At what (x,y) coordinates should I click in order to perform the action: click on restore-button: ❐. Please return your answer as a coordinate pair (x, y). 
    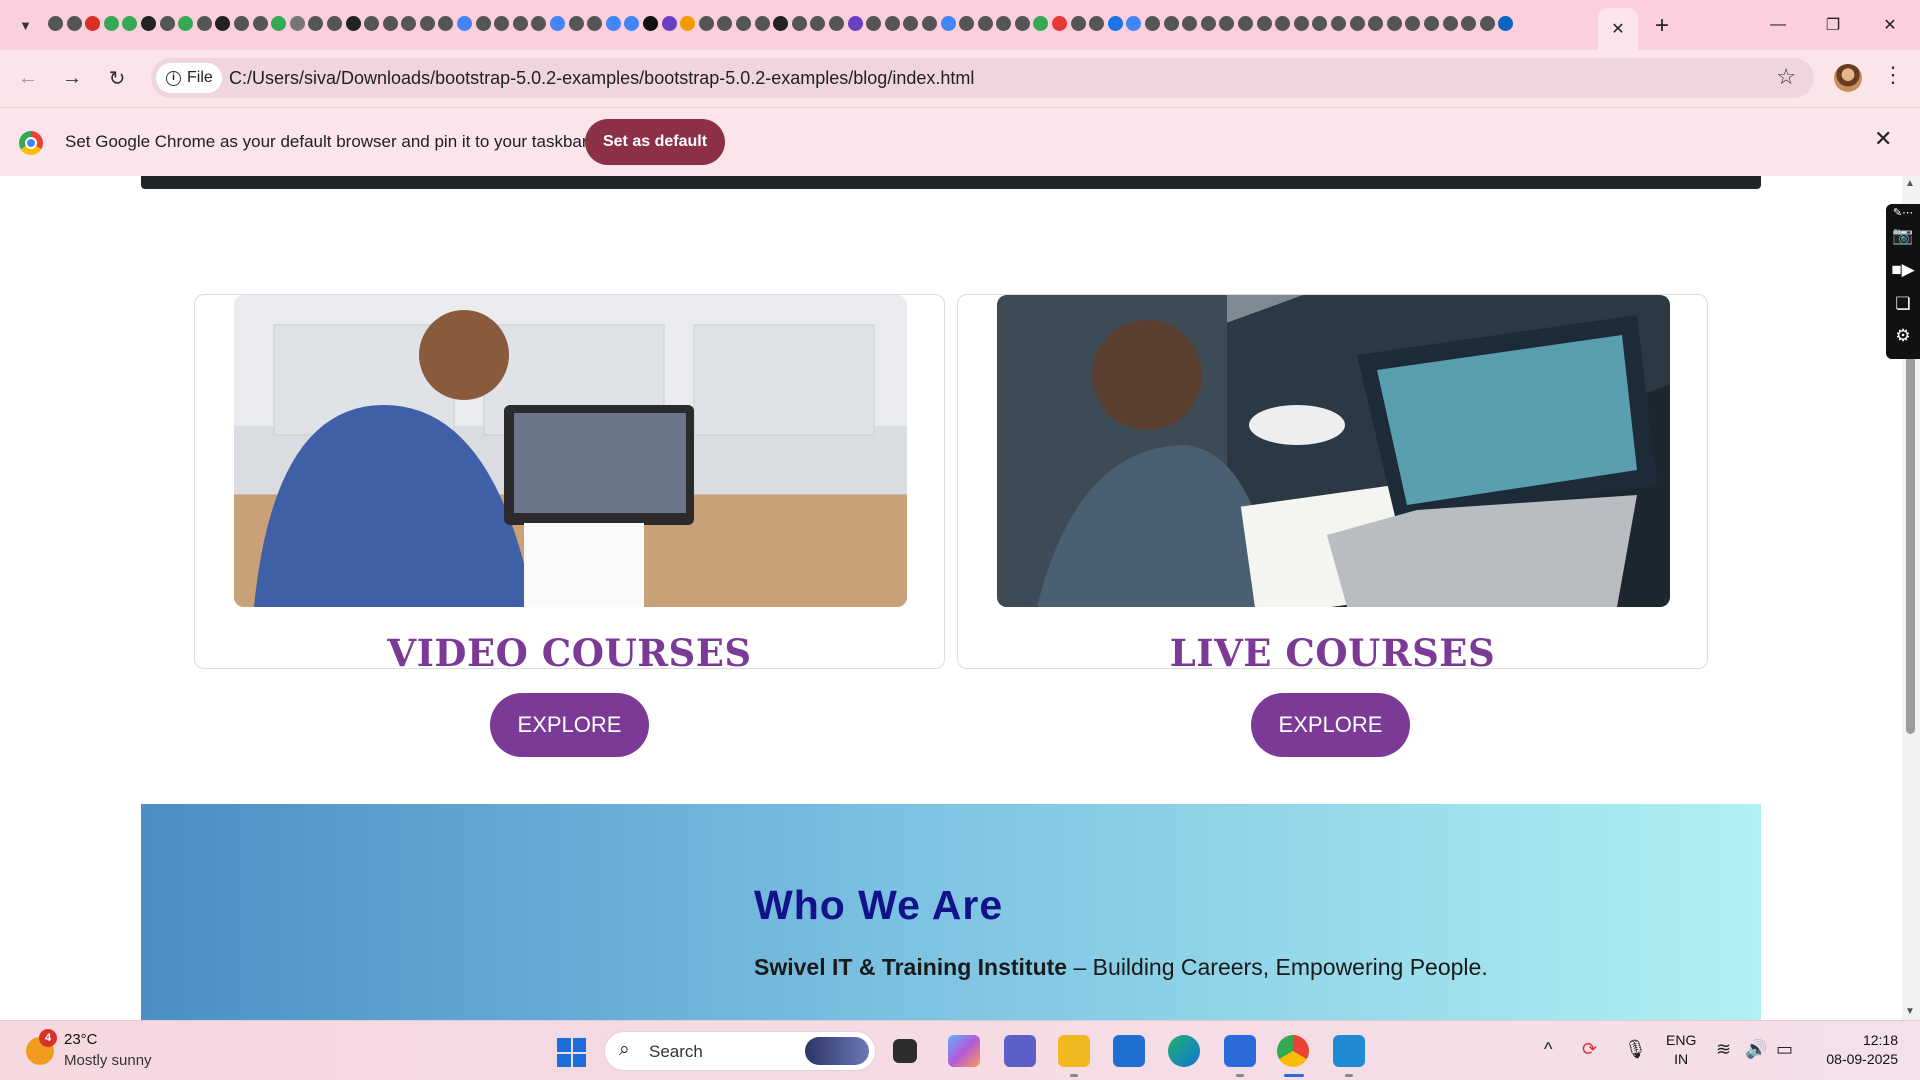
    Looking at the image, I should click on (1833, 25).